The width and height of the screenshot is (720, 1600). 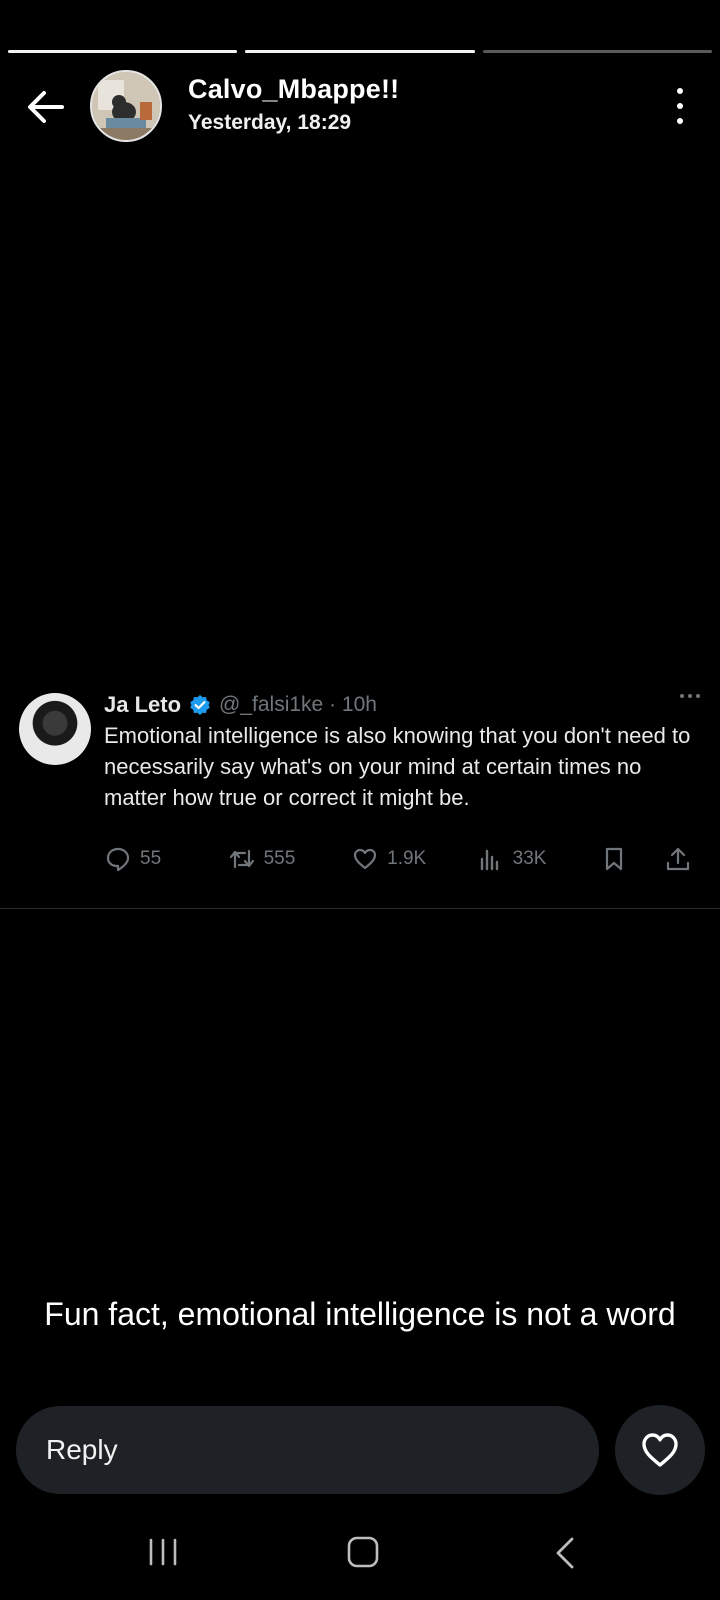 I want to click on tweet-views: 33K, so click(x=539, y=859).